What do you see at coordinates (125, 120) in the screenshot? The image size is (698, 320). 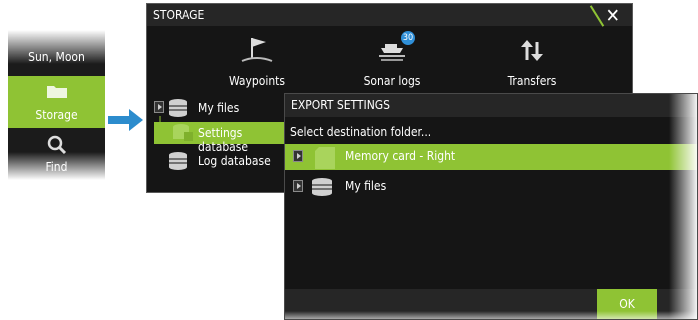 I see `arrow-right-icon` at bounding box center [125, 120].